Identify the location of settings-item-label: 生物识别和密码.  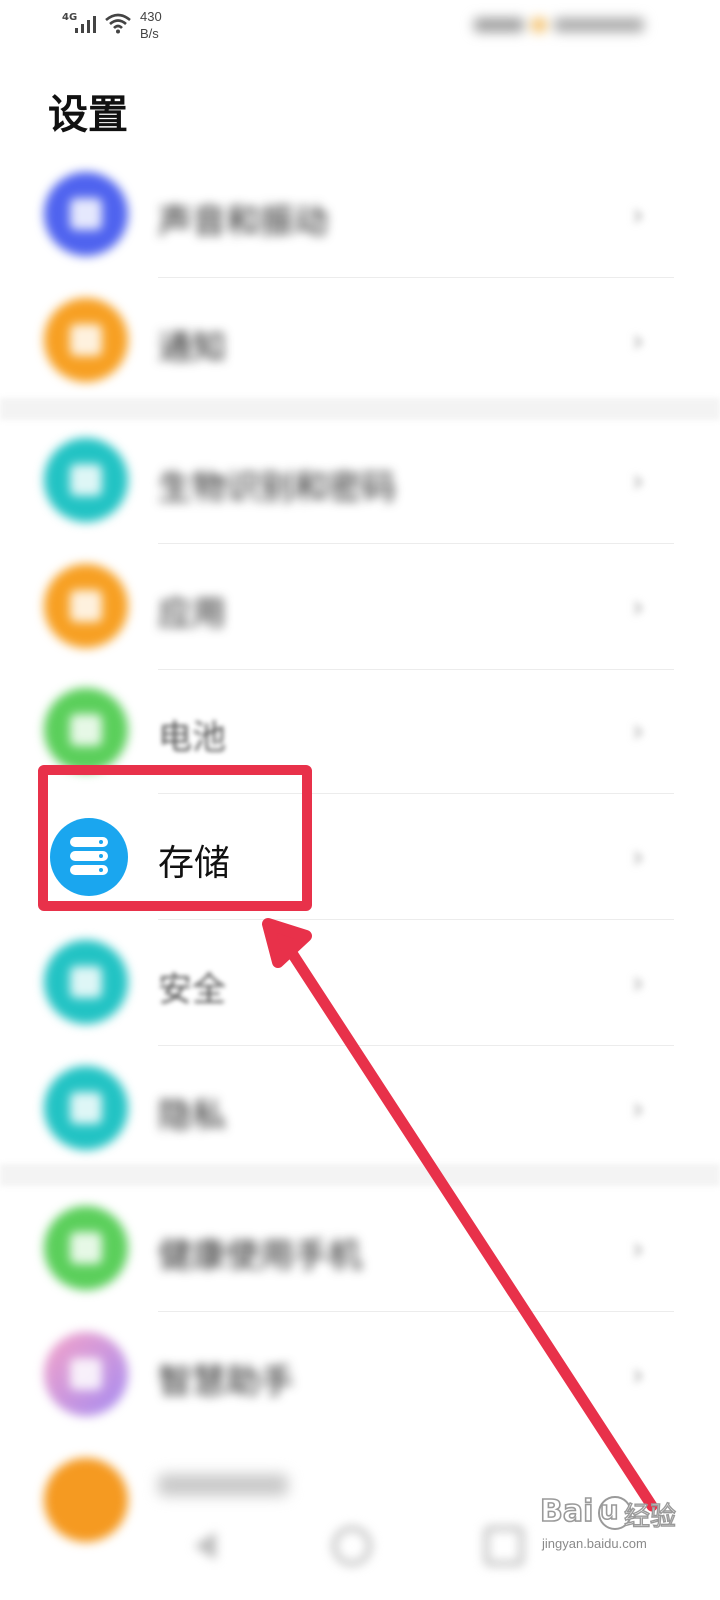
(277, 488).